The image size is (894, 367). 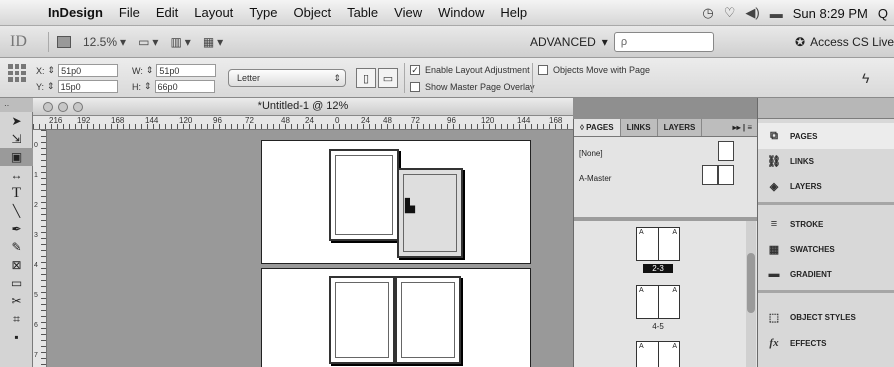 I want to click on spread-label-selected: 2-3, so click(x=658, y=268).